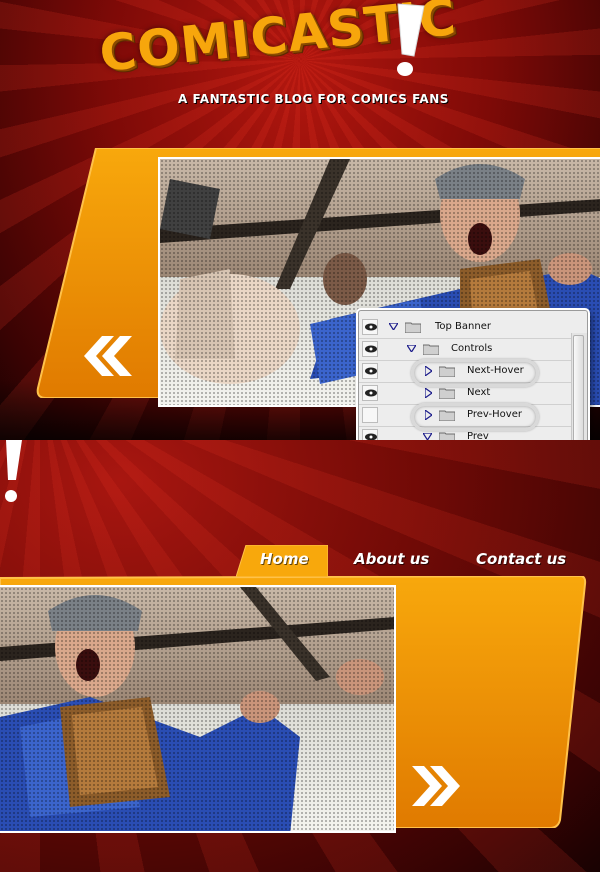 The image size is (600, 872). I want to click on double-chevron-left-icon, so click(107, 356).